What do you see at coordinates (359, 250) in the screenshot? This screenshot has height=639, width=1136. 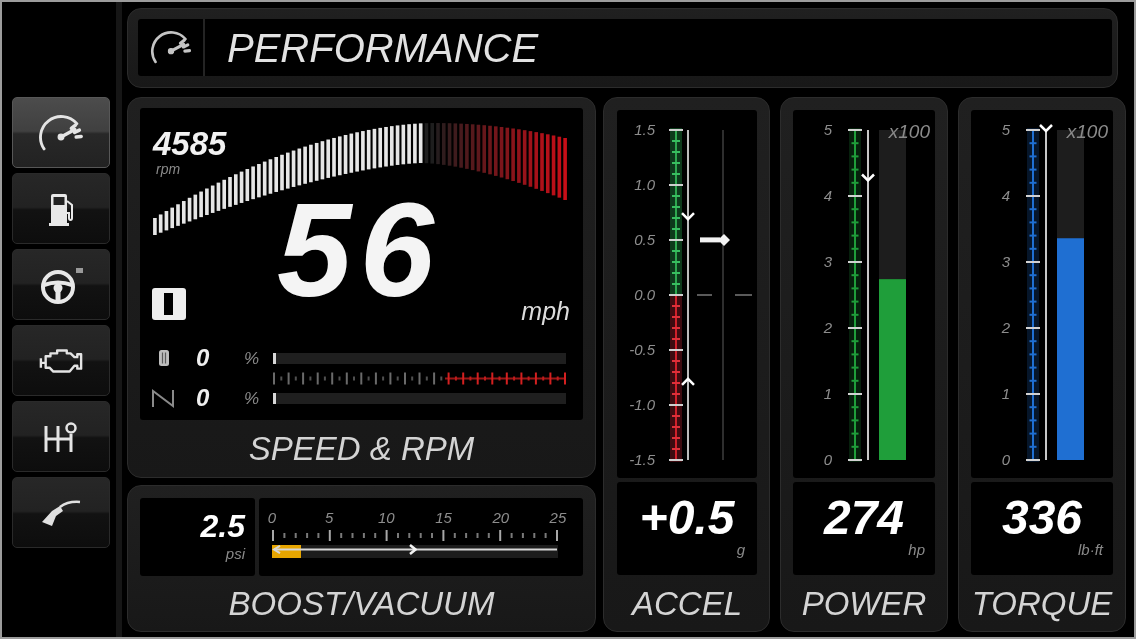 I see `speed-value: 56` at bounding box center [359, 250].